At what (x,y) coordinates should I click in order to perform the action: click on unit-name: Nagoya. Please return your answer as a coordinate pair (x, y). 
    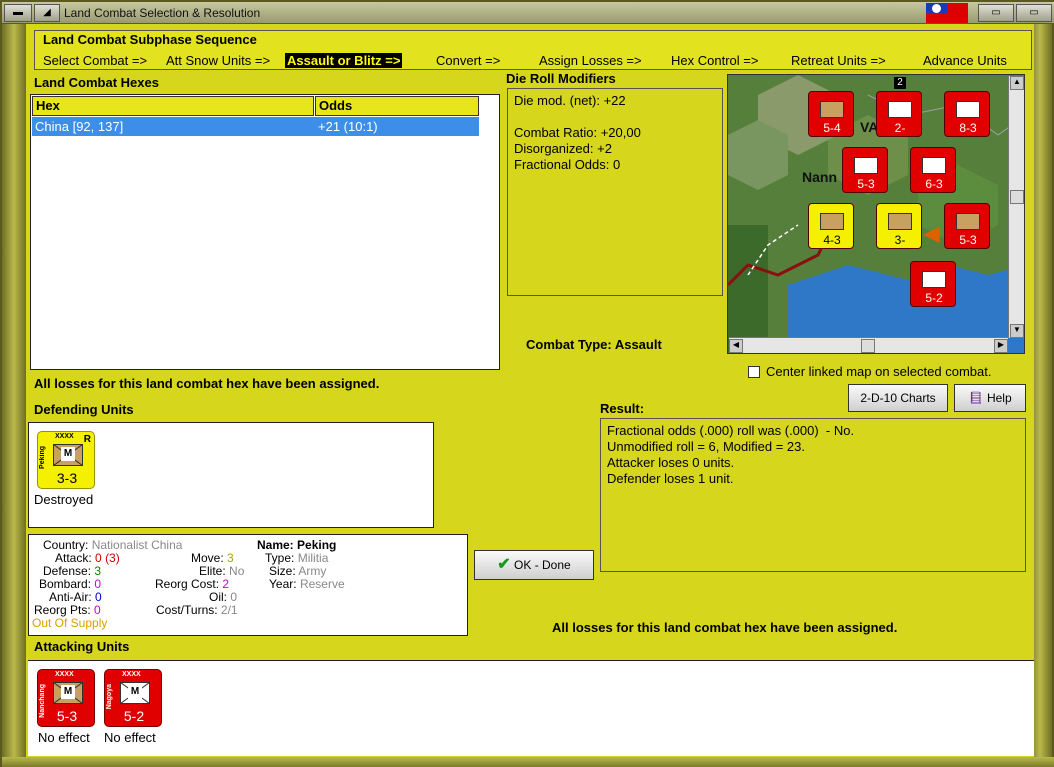
    Looking at the image, I should click on (109, 697).